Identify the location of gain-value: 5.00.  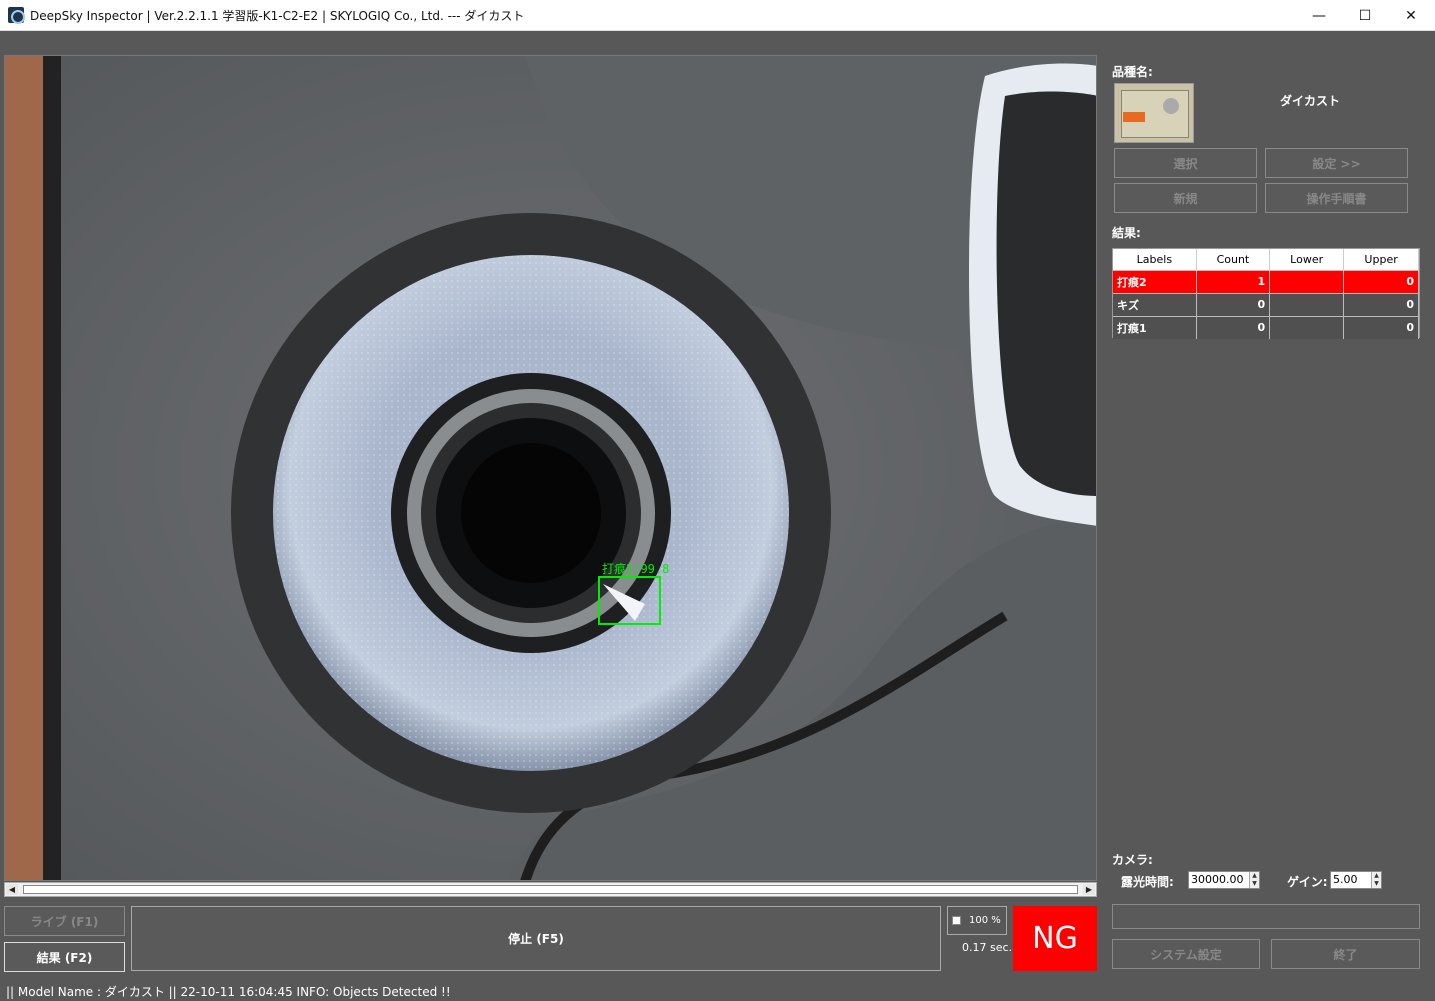
(1345, 879).